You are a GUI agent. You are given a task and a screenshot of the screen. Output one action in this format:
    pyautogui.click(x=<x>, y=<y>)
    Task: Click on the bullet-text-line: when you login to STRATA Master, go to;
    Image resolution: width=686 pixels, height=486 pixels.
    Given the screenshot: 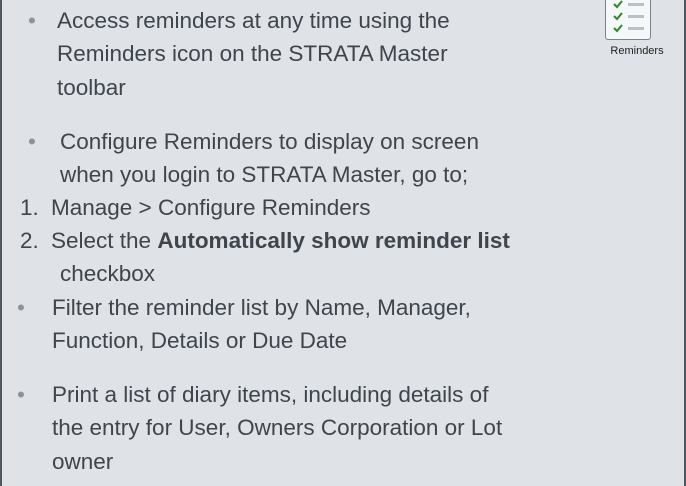 What is the action you would take?
    pyautogui.click(x=264, y=174)
    